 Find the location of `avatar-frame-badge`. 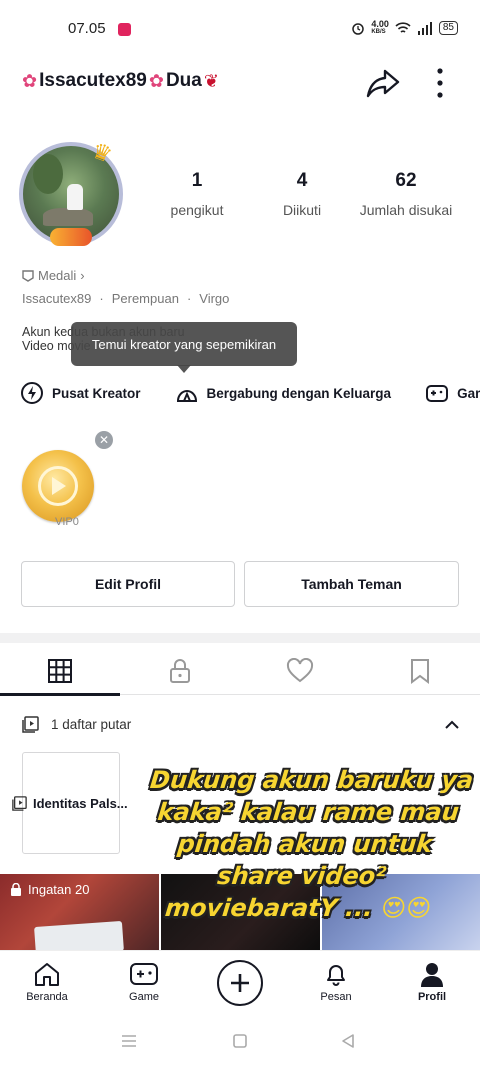

avatar-frame-badge is located at coordinates (71, 237).